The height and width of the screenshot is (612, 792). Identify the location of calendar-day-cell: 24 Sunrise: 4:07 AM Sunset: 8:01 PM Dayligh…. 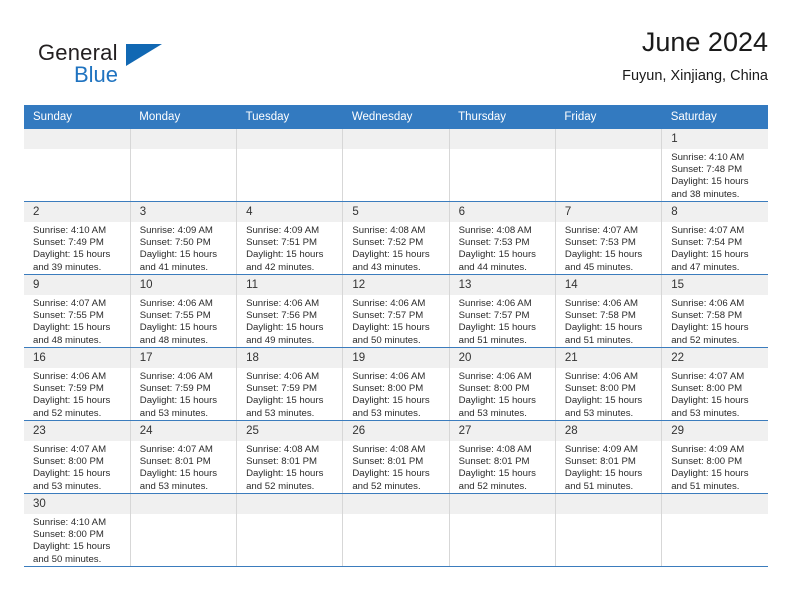
(184, 457).